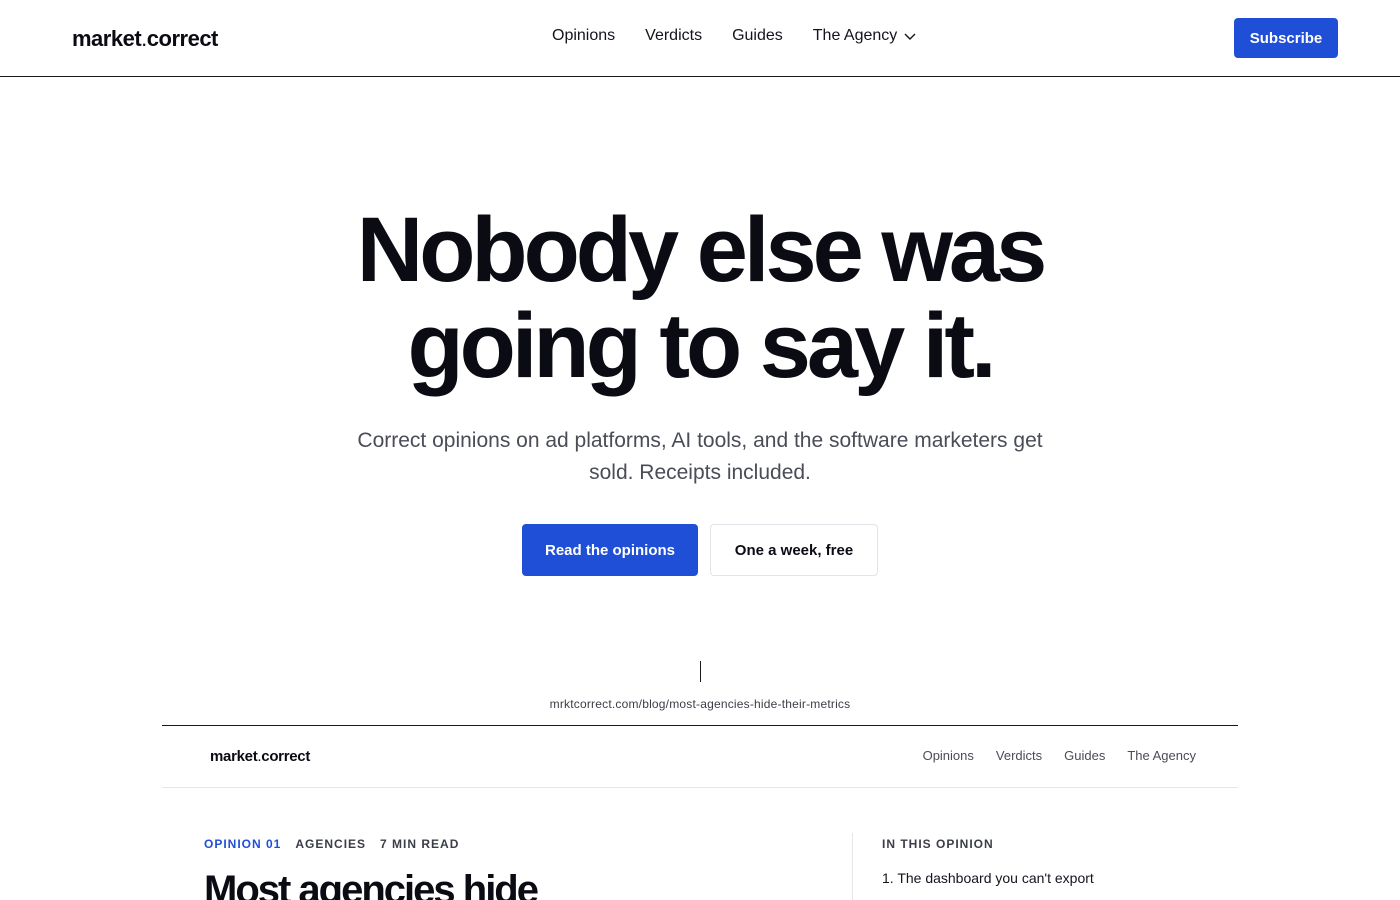  I want to click on nav-label: Opinions, so click(584, 35).